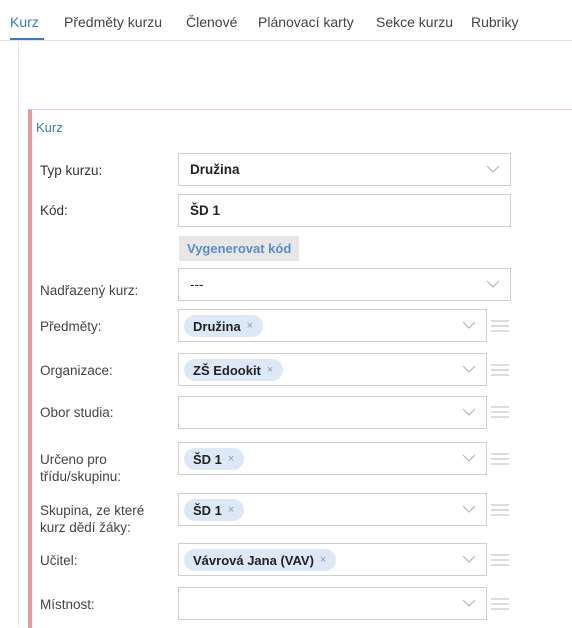 This screenshot has height=628, width=572. I want to click on label-line: Skupina, ze které, so click(92, 510).